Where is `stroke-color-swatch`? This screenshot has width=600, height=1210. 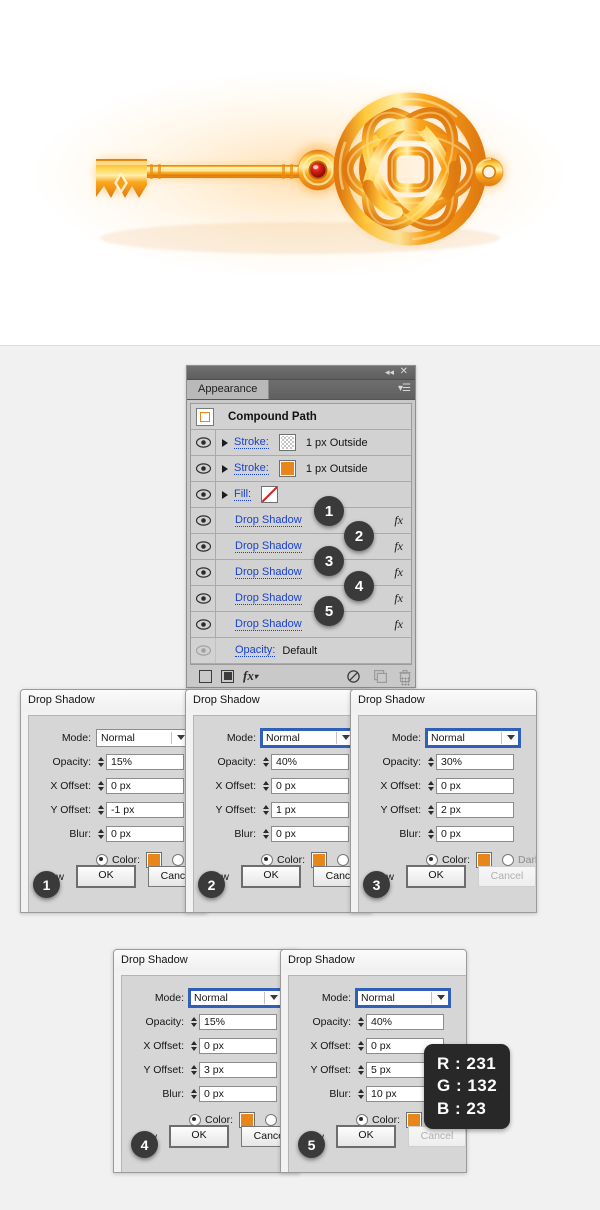
stroke-color-swatch is located at coordinates (287, 468).